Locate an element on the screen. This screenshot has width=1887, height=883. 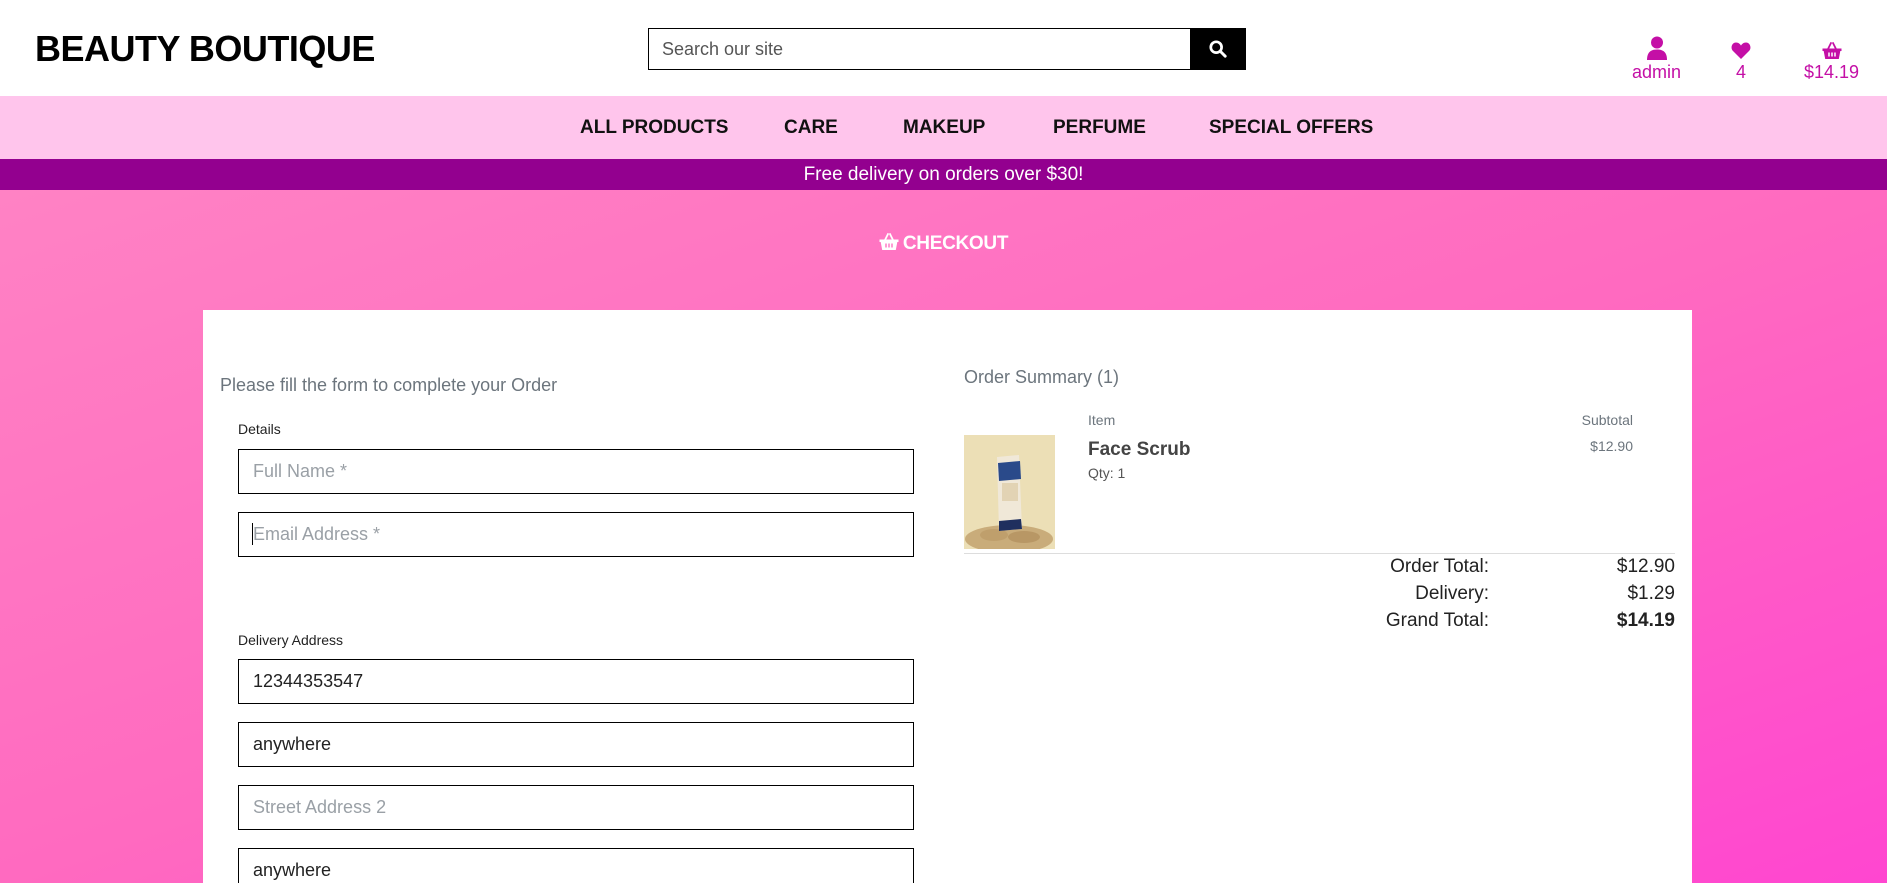
site-header: BEAUTY BOUTIQUE admin 4 is located at coordinates (943, 48).